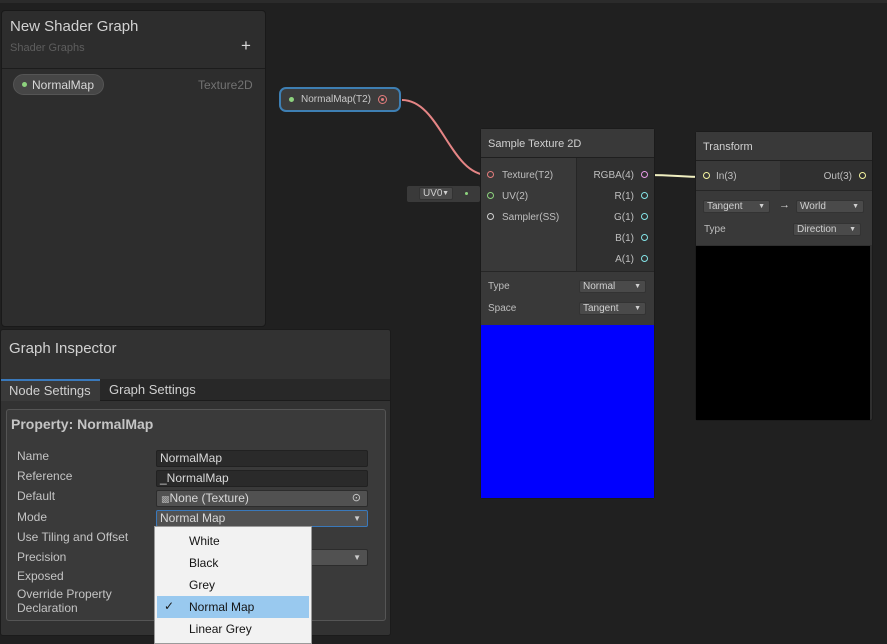 This screenshot has width=887, height=644. What do you see at coordinates (644, 195) in the screenshot?
I see `r-output-port` at bounding box center [644, 195].